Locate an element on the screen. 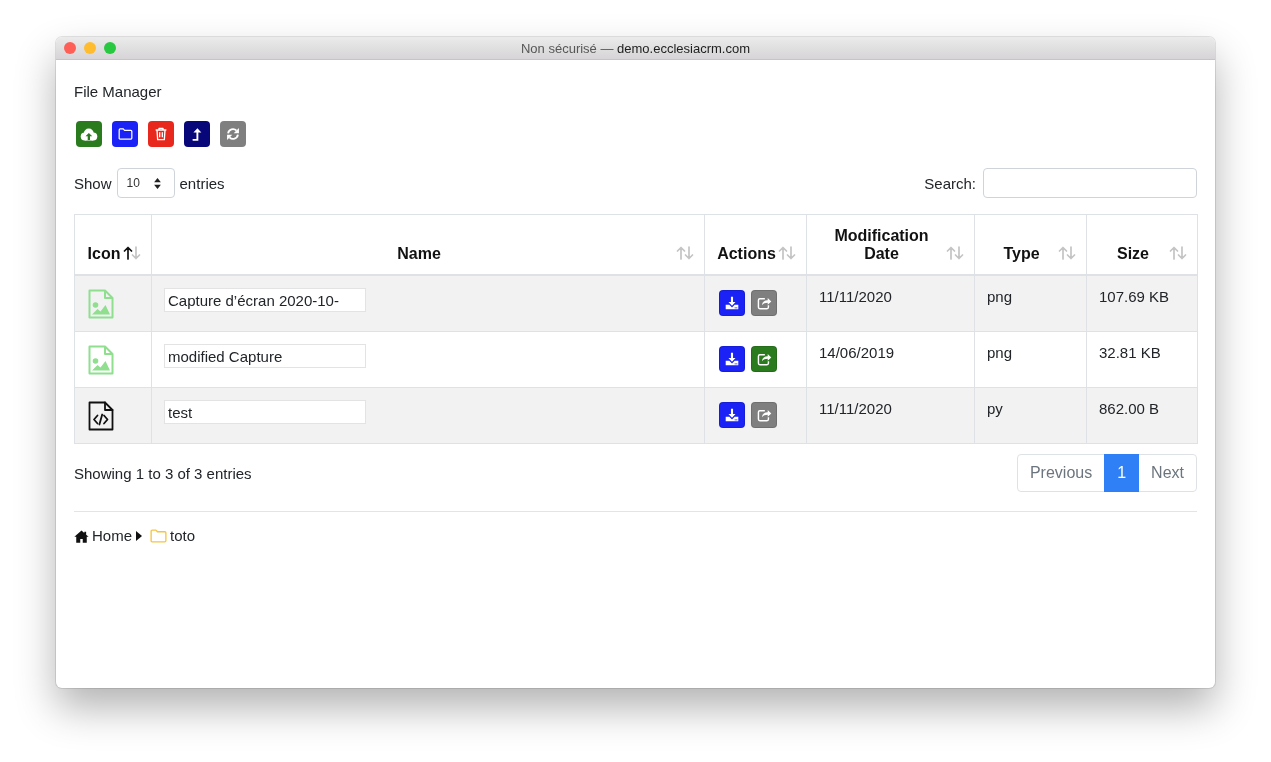 The height and width of the screenshot is (762, 1271). cloud-upload-icon is located at coordinates (89, 134).